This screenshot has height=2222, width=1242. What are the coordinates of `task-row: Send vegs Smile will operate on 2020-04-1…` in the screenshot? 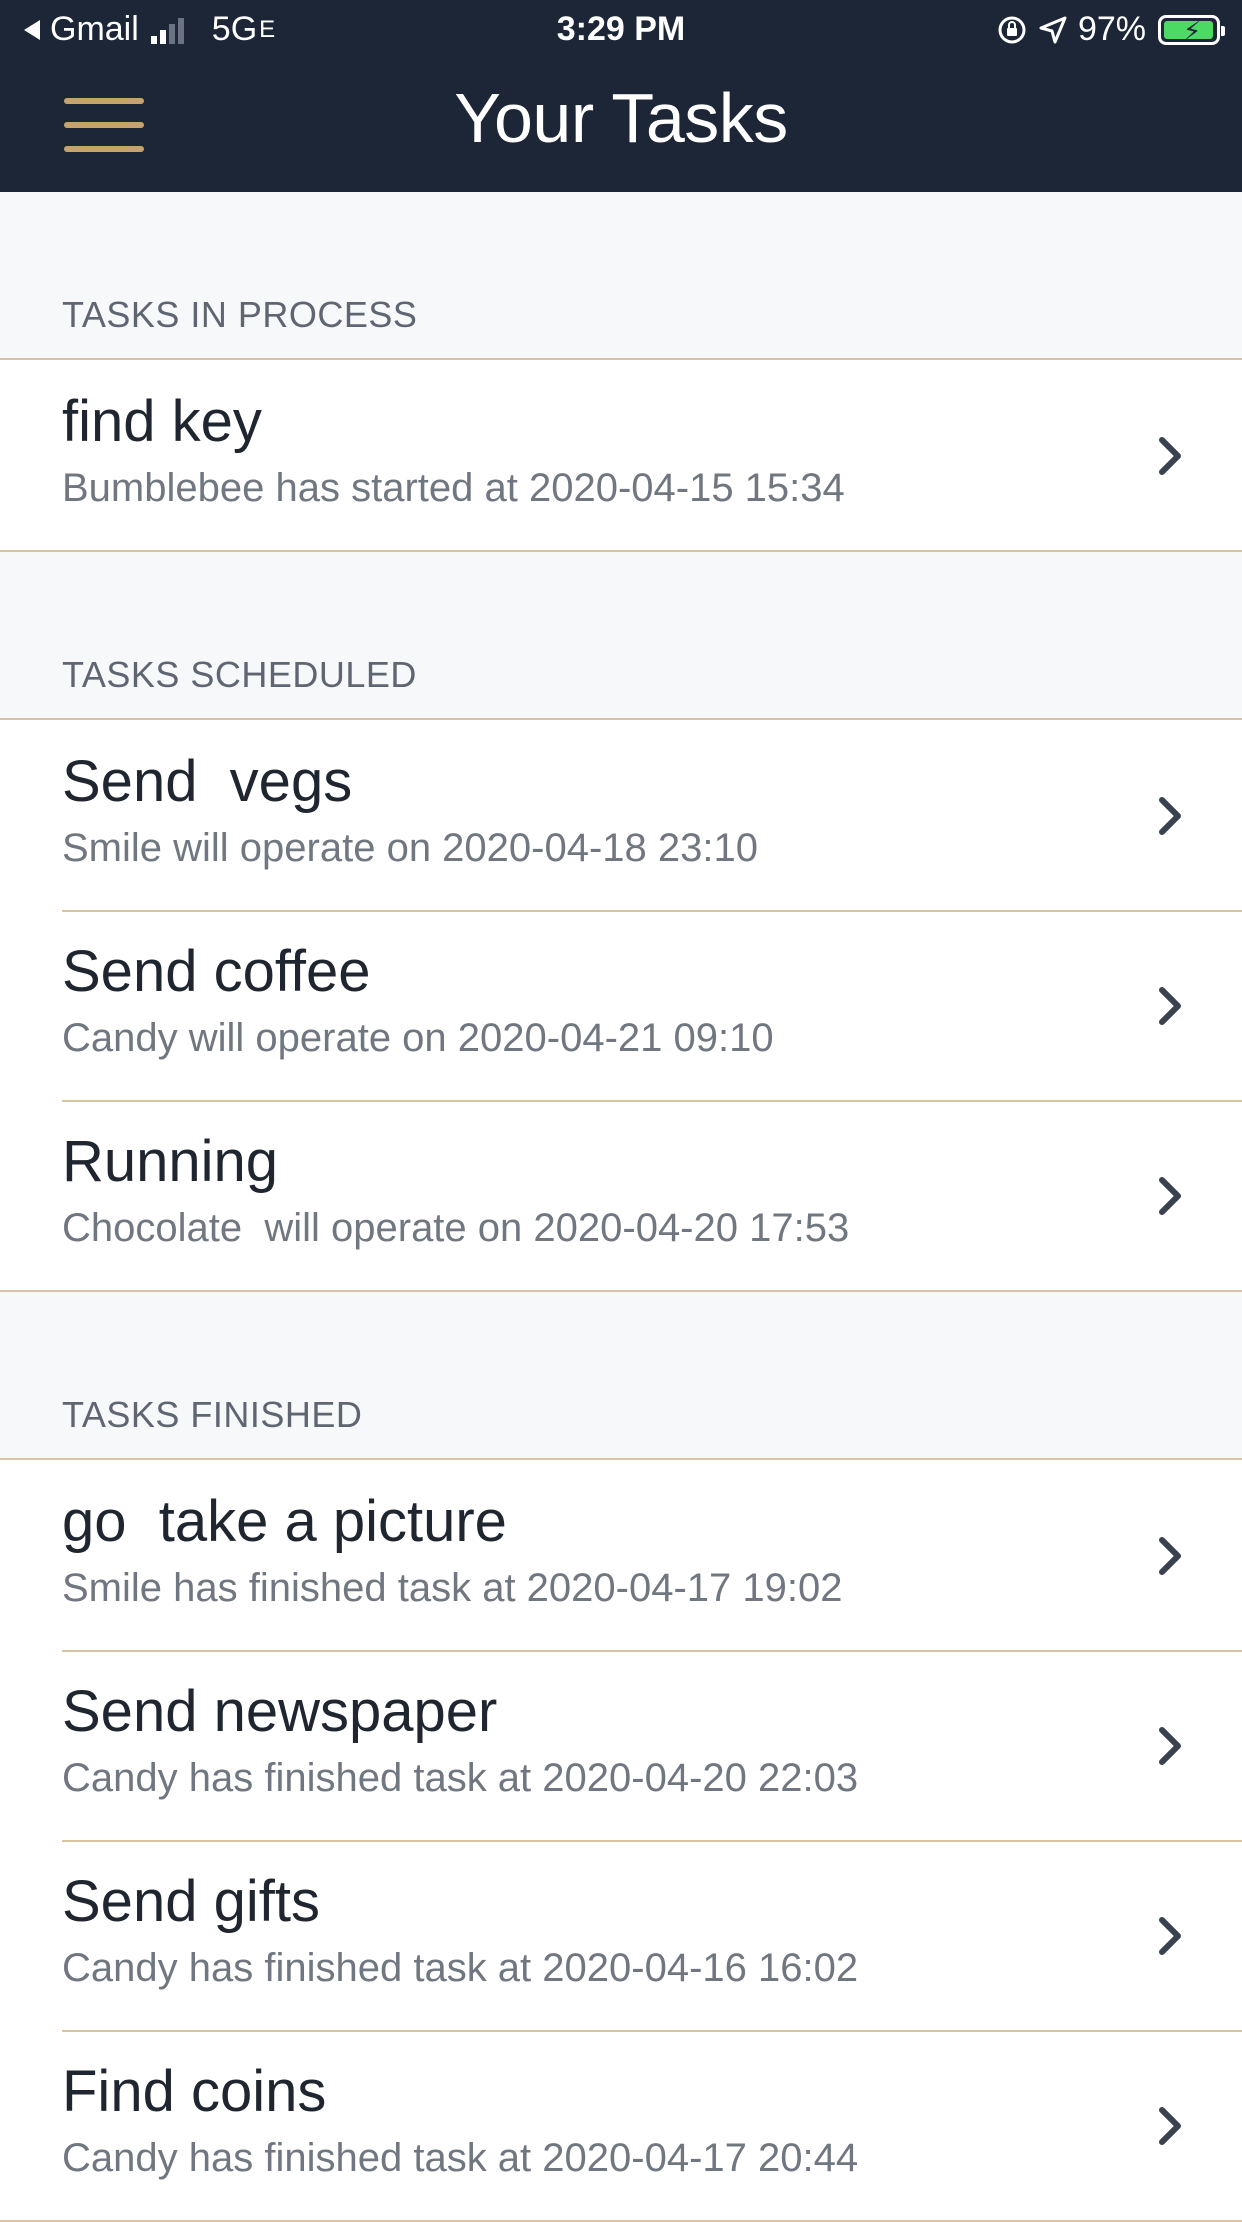 It's located at (621, 815).